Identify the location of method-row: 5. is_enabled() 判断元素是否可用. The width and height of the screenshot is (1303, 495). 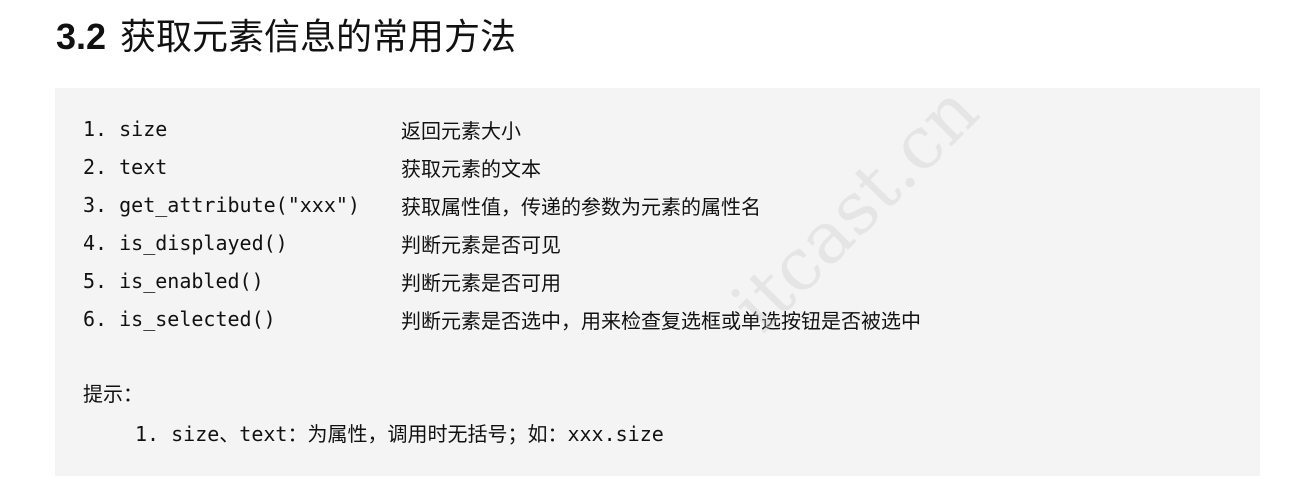
(502, 281).